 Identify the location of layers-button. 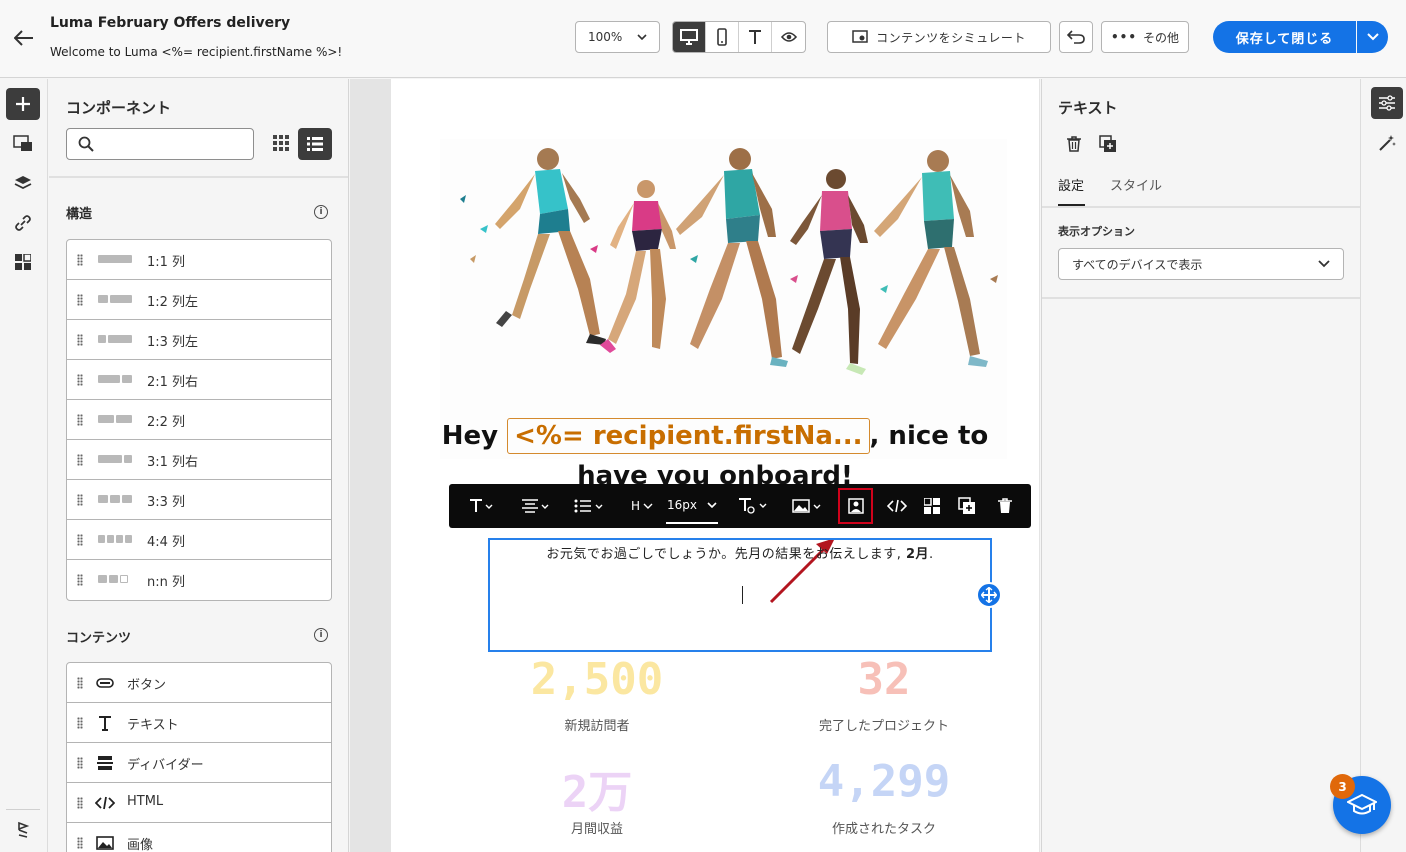
(23, 183).